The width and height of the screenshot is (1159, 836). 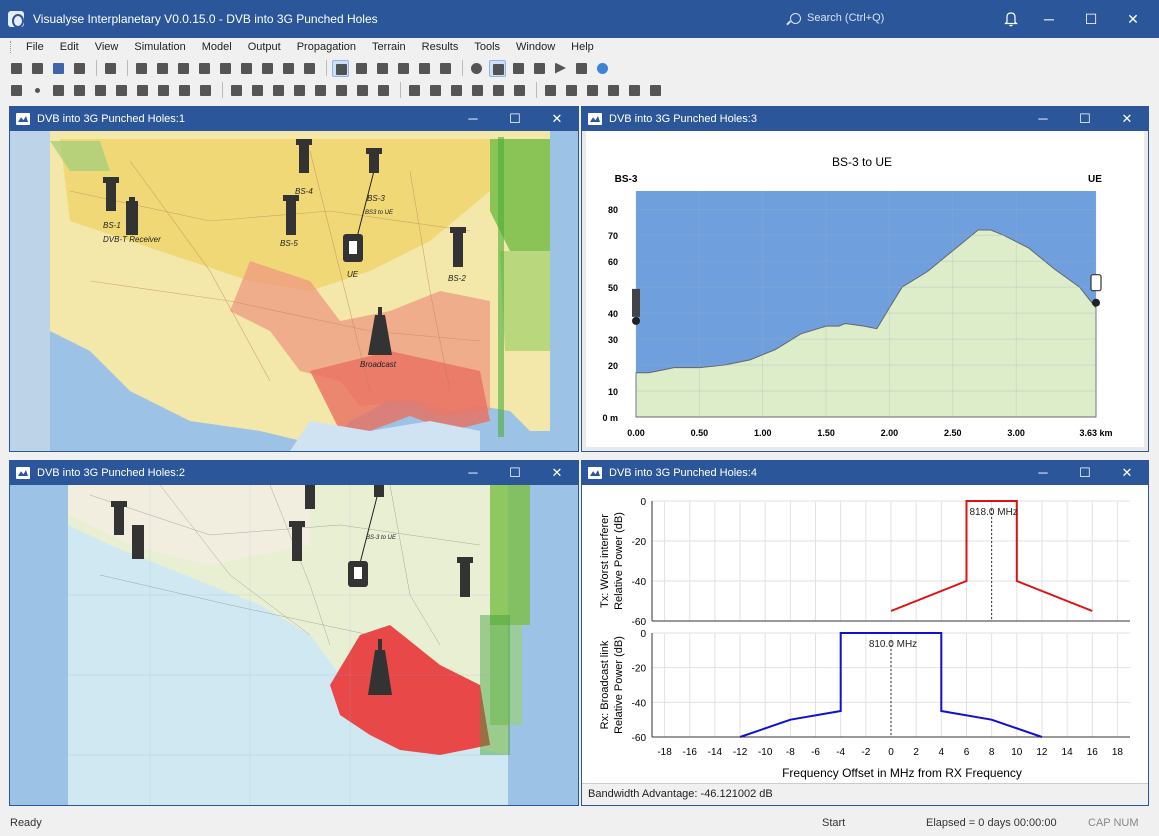 What do you see at coordinates (141, 68) in the screenshot?
I see `new-map-view-icon` at bounding box center [141, 68].